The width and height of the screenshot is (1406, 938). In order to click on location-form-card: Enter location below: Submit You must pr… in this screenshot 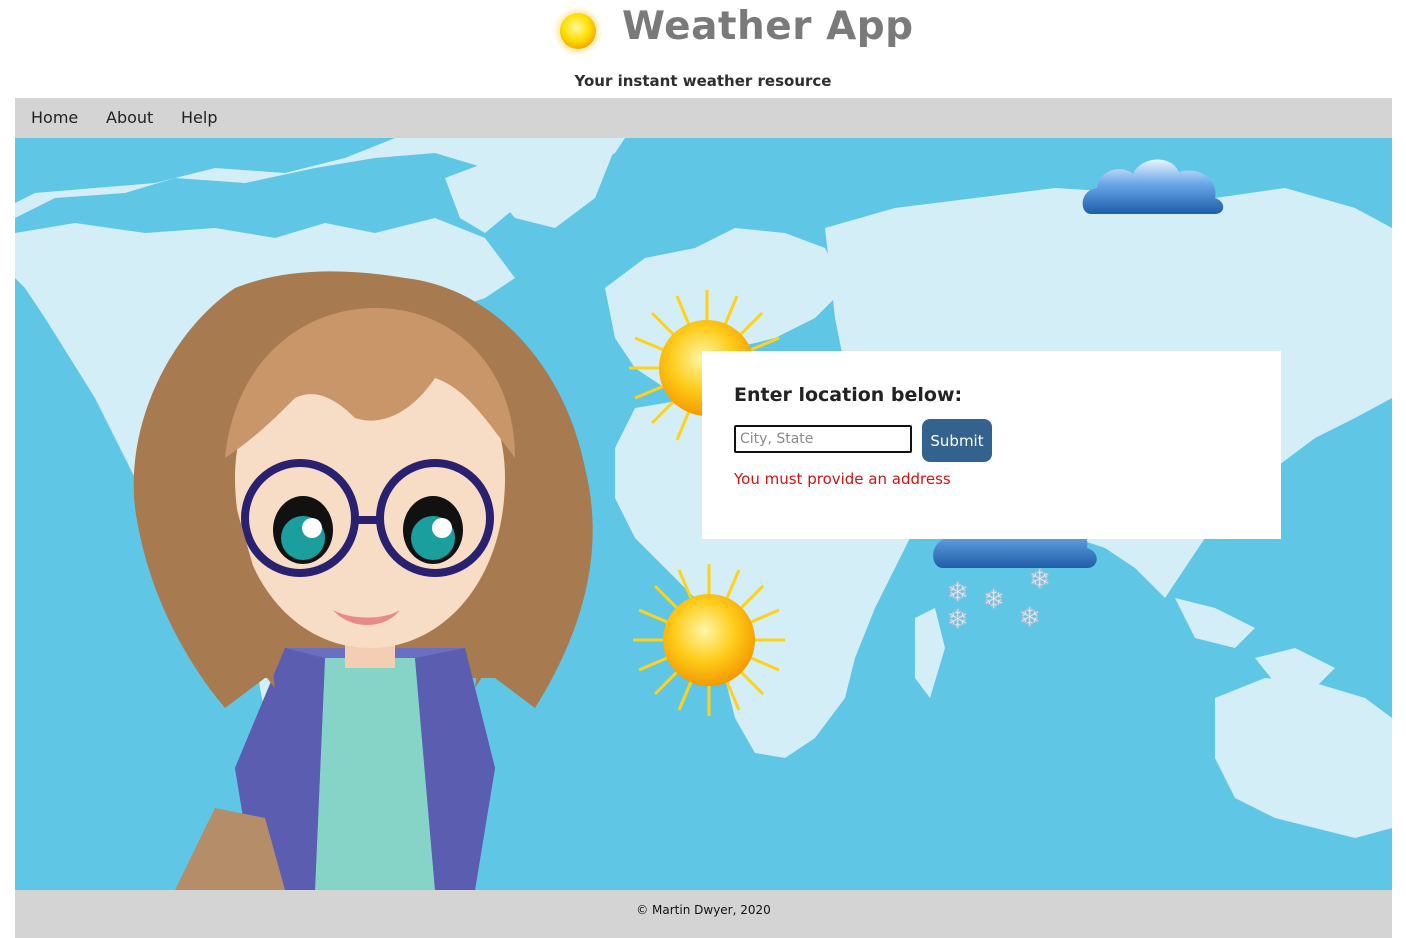, I will do `click(991, 445)`.